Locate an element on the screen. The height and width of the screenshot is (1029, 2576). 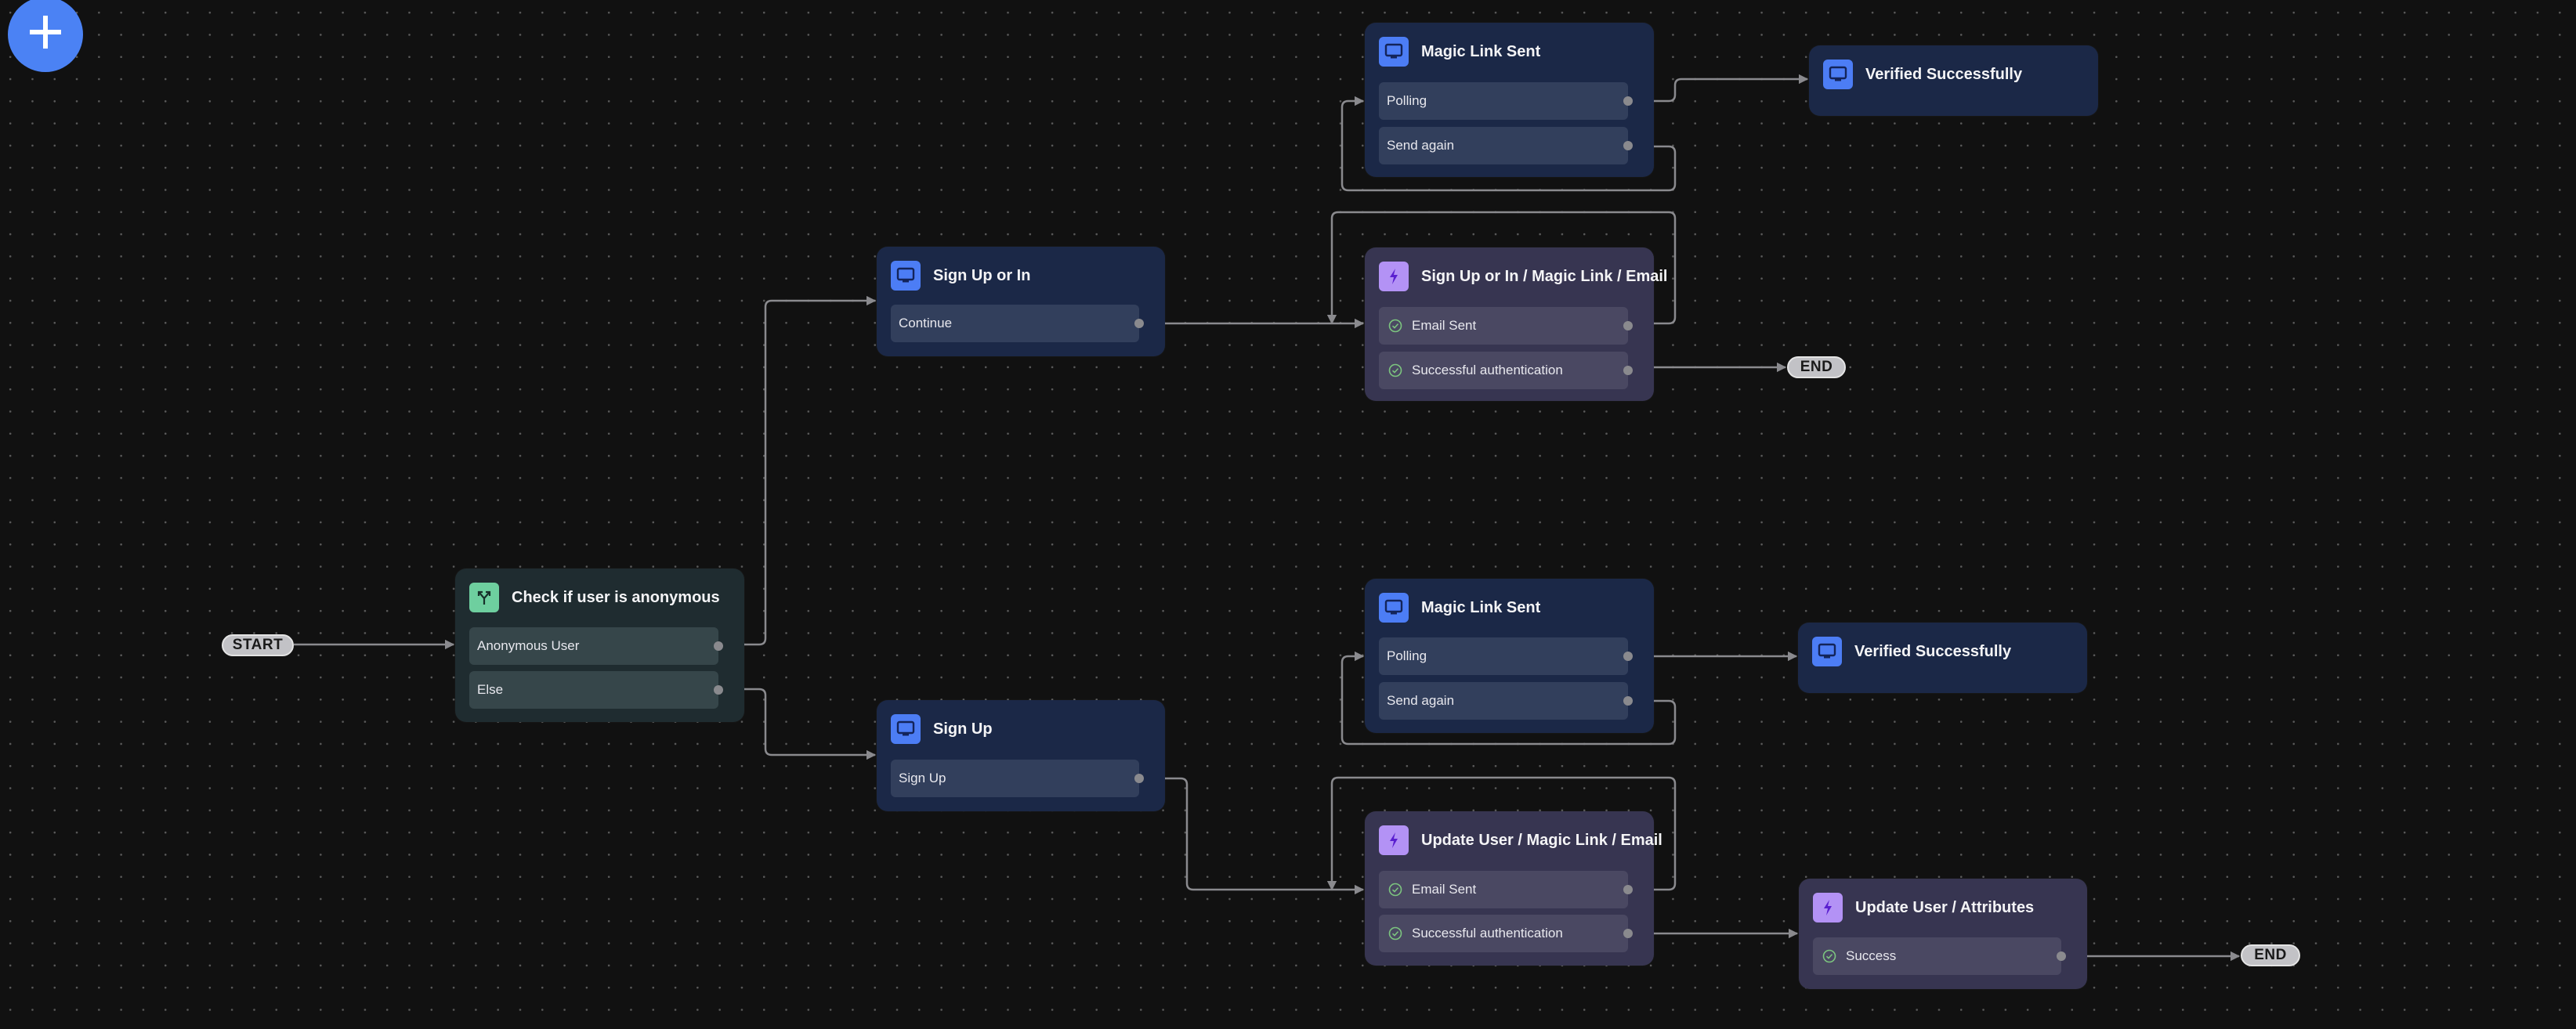
node-magic-link-sent-bottom: Magic Link Sent Polling Send again is located at coordinates (1510, 656).